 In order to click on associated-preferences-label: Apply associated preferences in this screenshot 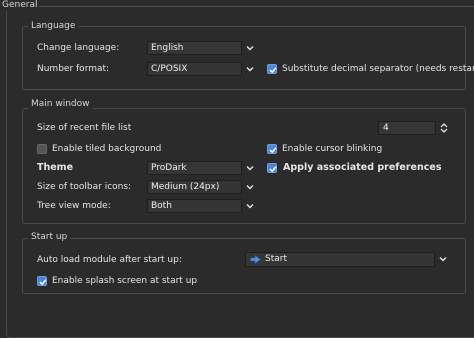, I will do `click(362, 168)`.